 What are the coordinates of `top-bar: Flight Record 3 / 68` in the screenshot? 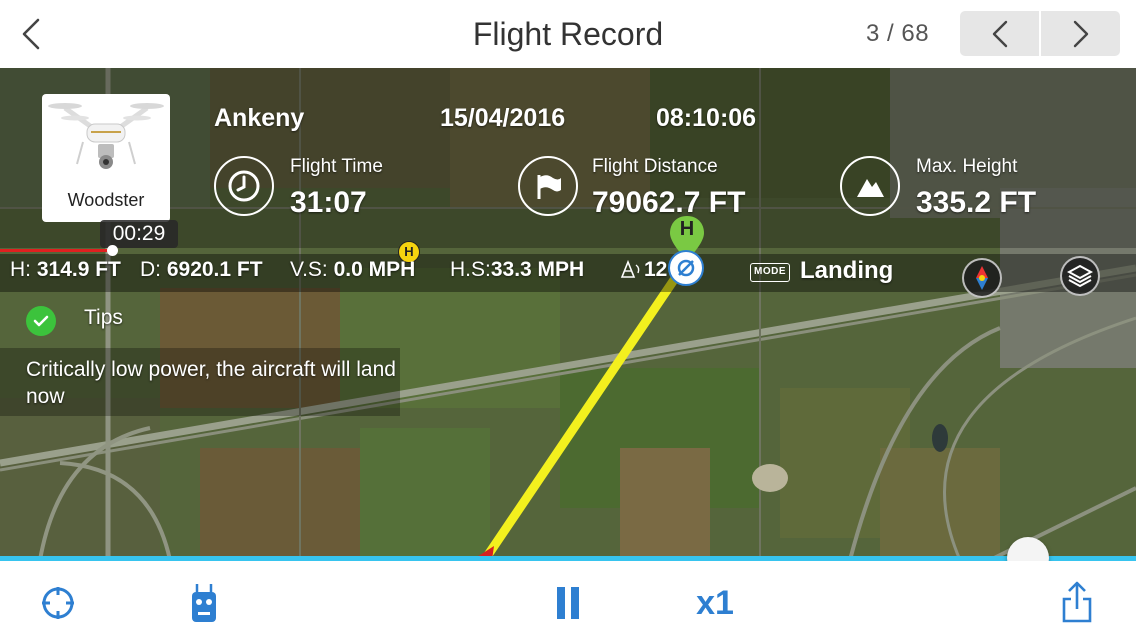 It's located at (568, 34).